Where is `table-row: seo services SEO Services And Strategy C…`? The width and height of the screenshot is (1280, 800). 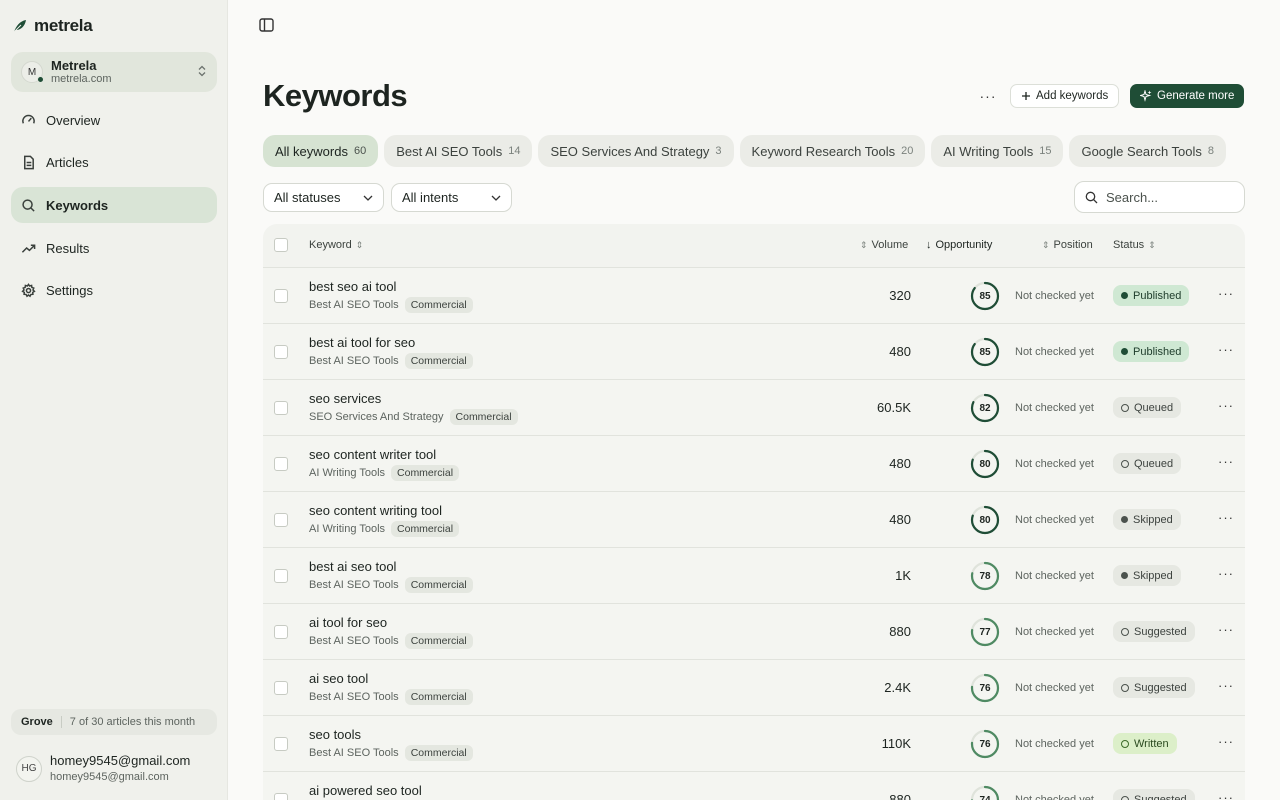 table-row: seo services SEO Services And Strategy C… is located at coordinates (754, 407).